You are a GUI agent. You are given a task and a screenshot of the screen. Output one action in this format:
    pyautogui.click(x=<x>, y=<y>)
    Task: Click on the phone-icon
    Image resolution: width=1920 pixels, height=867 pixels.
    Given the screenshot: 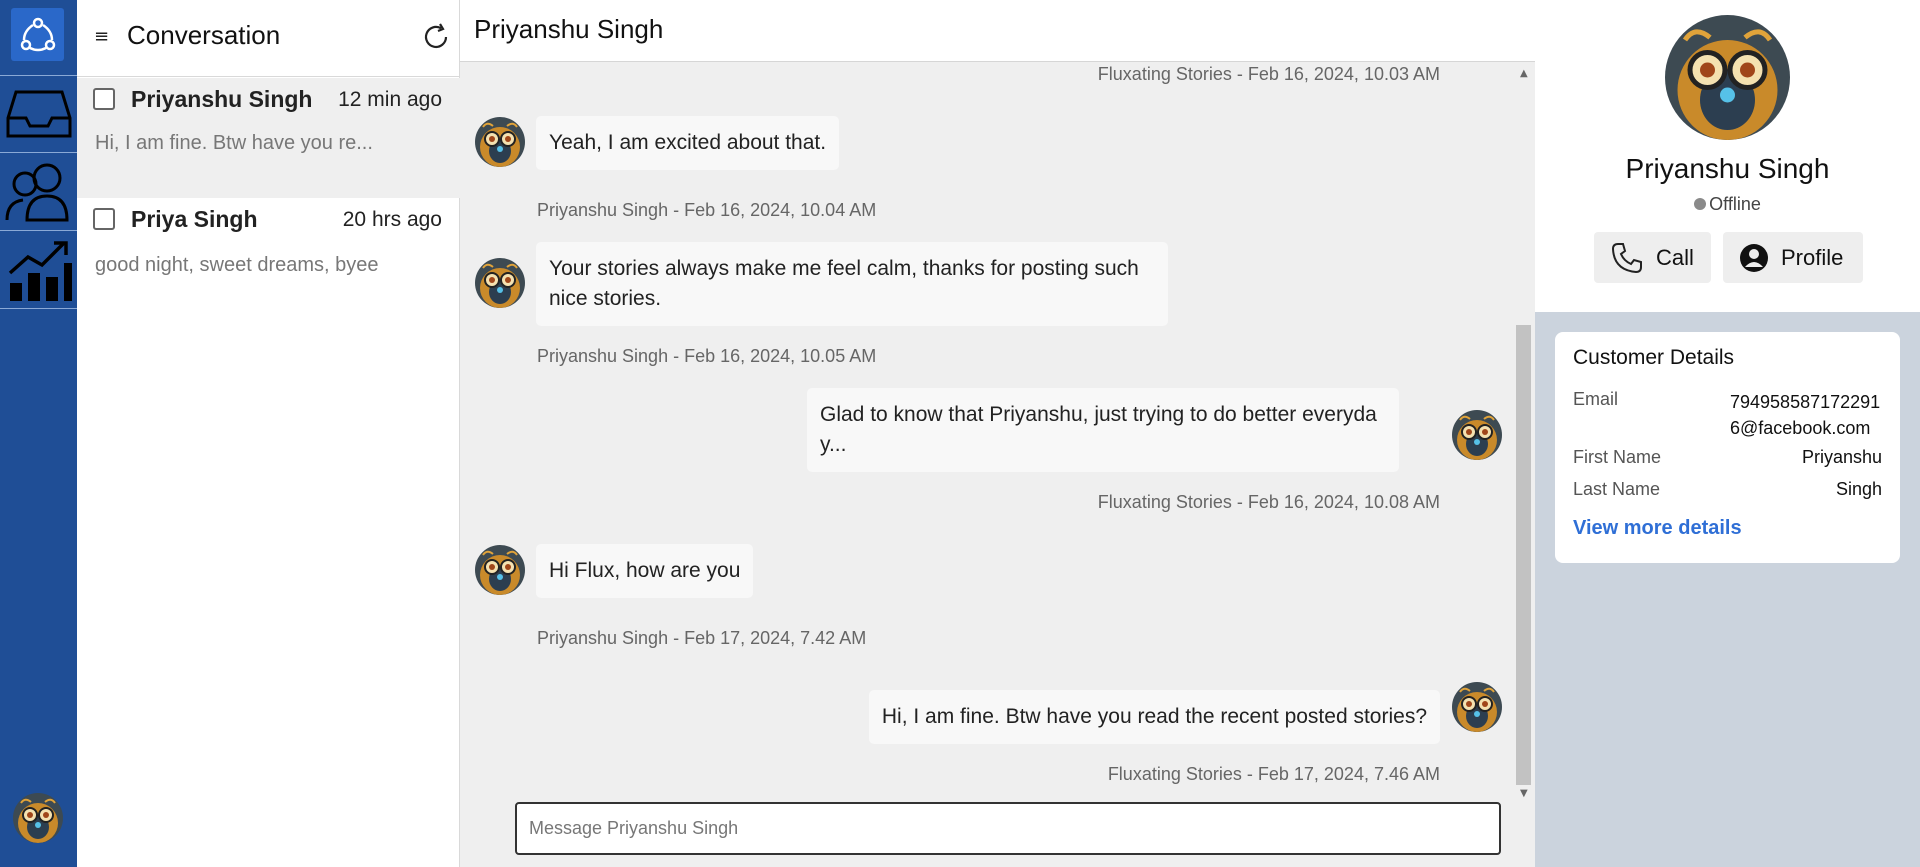 What is the action you would take?
    pyautogui.click(x=1626, y=257)
    